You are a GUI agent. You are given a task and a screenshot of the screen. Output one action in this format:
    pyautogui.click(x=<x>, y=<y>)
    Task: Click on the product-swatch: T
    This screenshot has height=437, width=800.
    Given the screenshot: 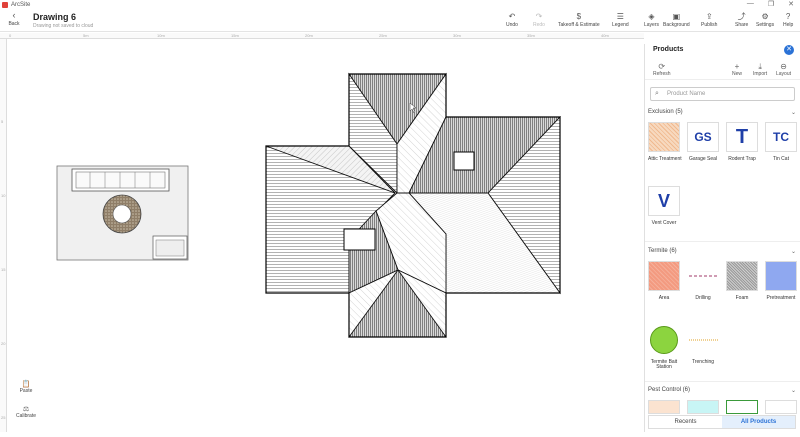 What is the action you would take?
    pyautogui.click(x=742, y=137)
    